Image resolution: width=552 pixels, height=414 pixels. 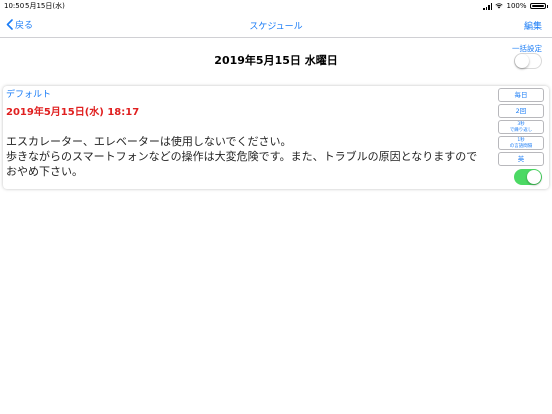 I want to click on message-line-1: エスカレーター、エレベーターは使用しないでください。, so click(x=149, y=141).